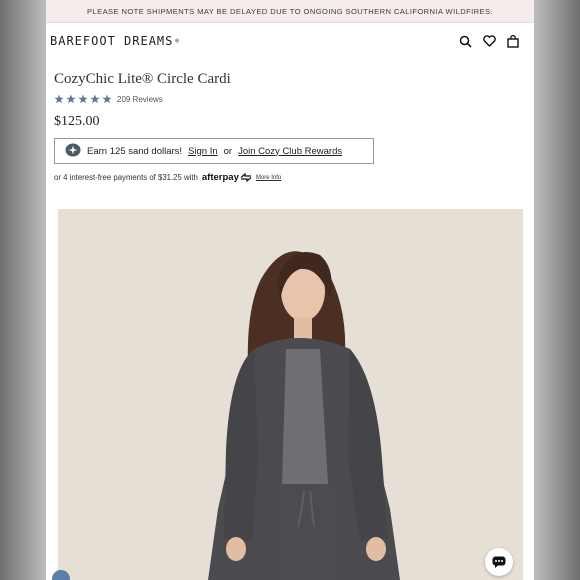 The height and width of the screenshot is (580, 580). Describe the element at coordinates (140, 99) in the screenshot. I see `reviews-count: 209 Reviews` at that location.